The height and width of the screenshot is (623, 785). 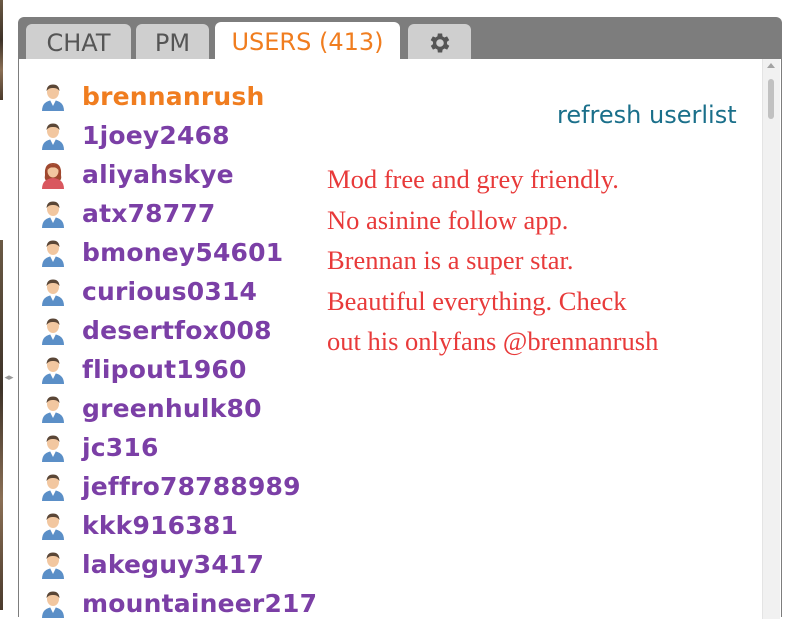 I want to click on user-list-item: aliyahskye, so click(x=178, y=174).